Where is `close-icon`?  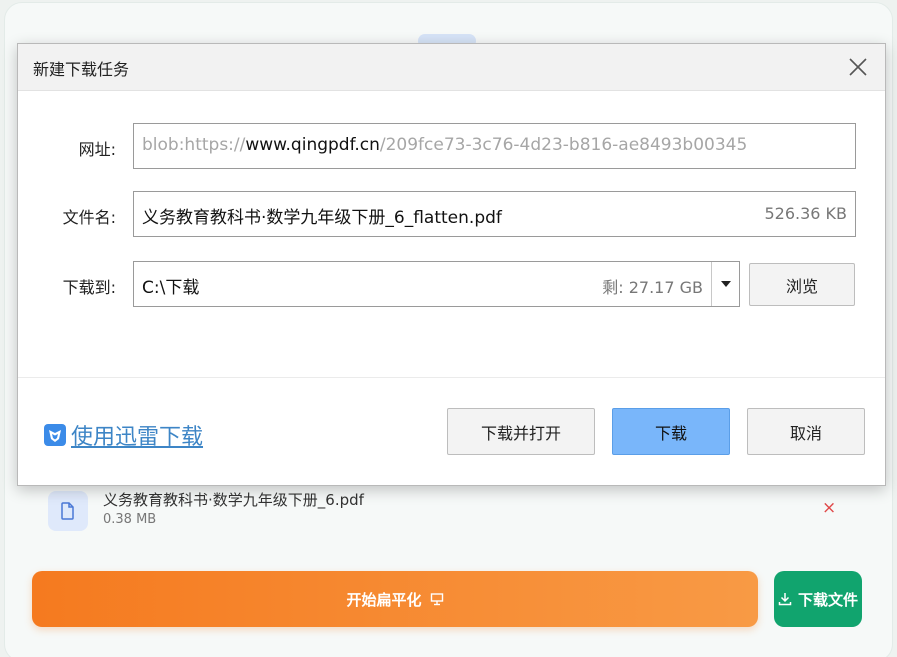 close-icon is located at coordinates (858, 67).